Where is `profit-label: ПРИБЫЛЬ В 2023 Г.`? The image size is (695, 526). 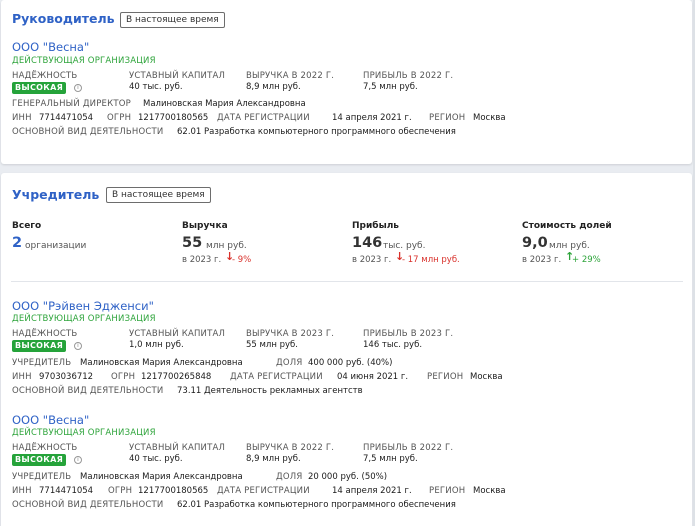
profit-label: ПРИБЫЛЬ В 2023 Г. is located at coordinates (408, 334).